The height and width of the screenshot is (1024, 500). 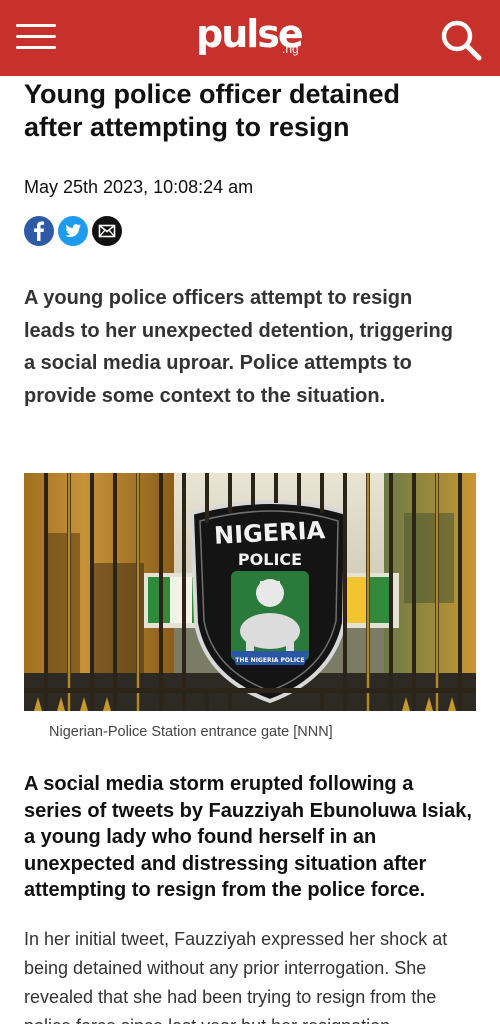 I want to click on email-icon, so click(x=107, y=231).